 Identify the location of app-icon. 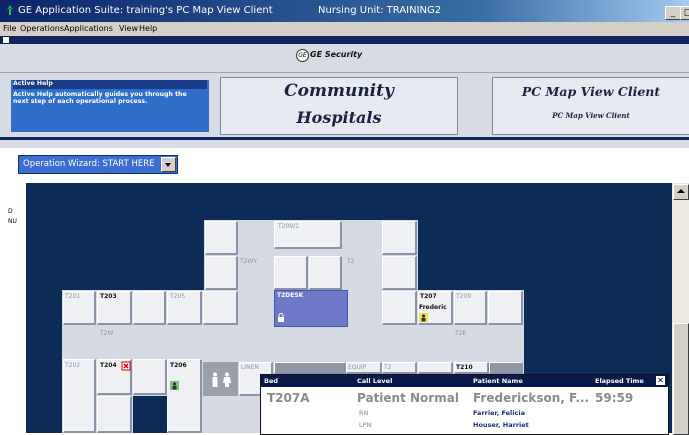
(10, 10).